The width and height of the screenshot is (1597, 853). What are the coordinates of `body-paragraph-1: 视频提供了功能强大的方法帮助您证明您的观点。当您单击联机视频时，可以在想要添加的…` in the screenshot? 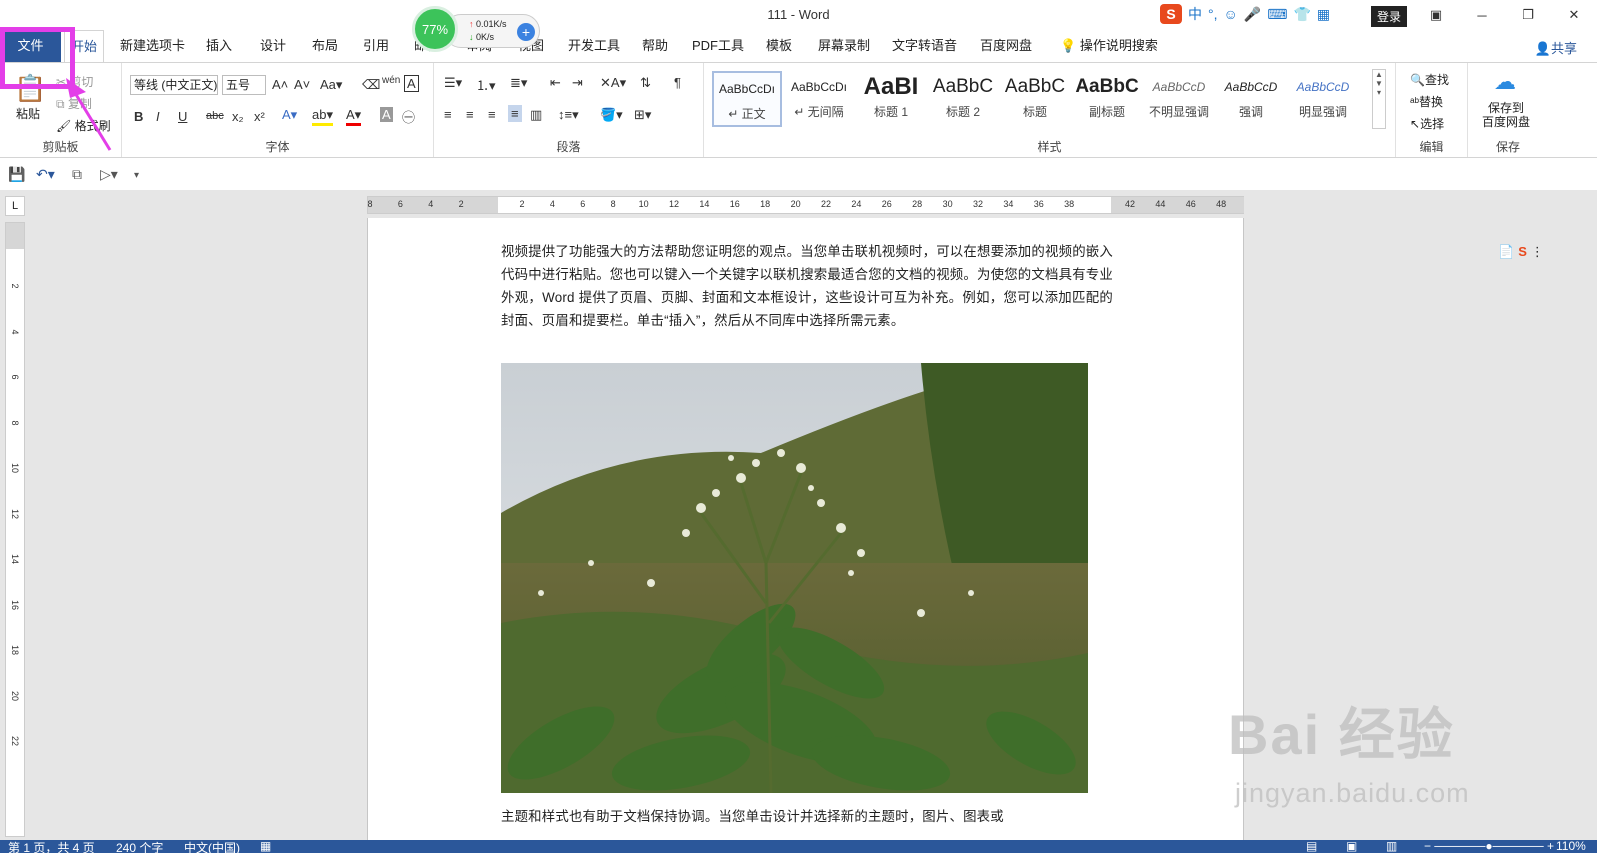 It's located at (807, 286).